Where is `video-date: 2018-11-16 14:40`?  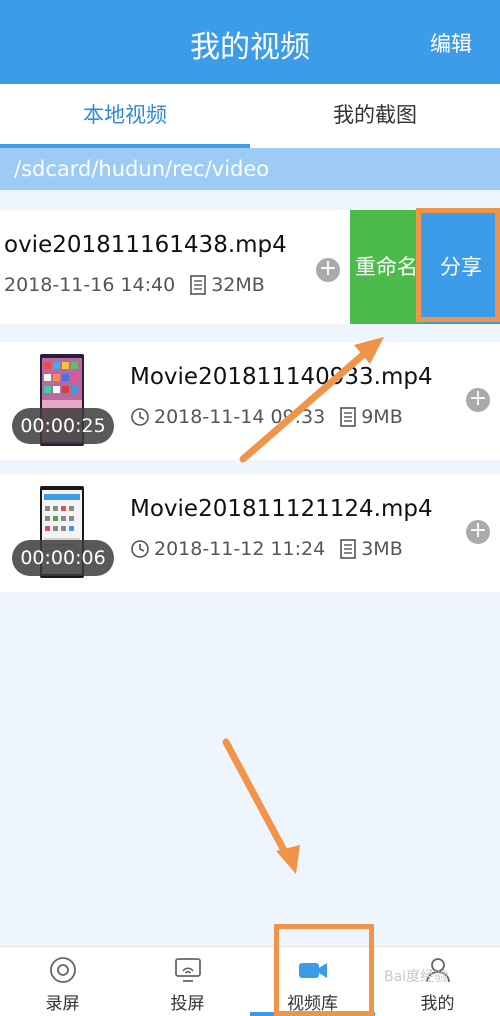
video-date: 2018-11-16 14:40 is located at coordinates (90, 285).